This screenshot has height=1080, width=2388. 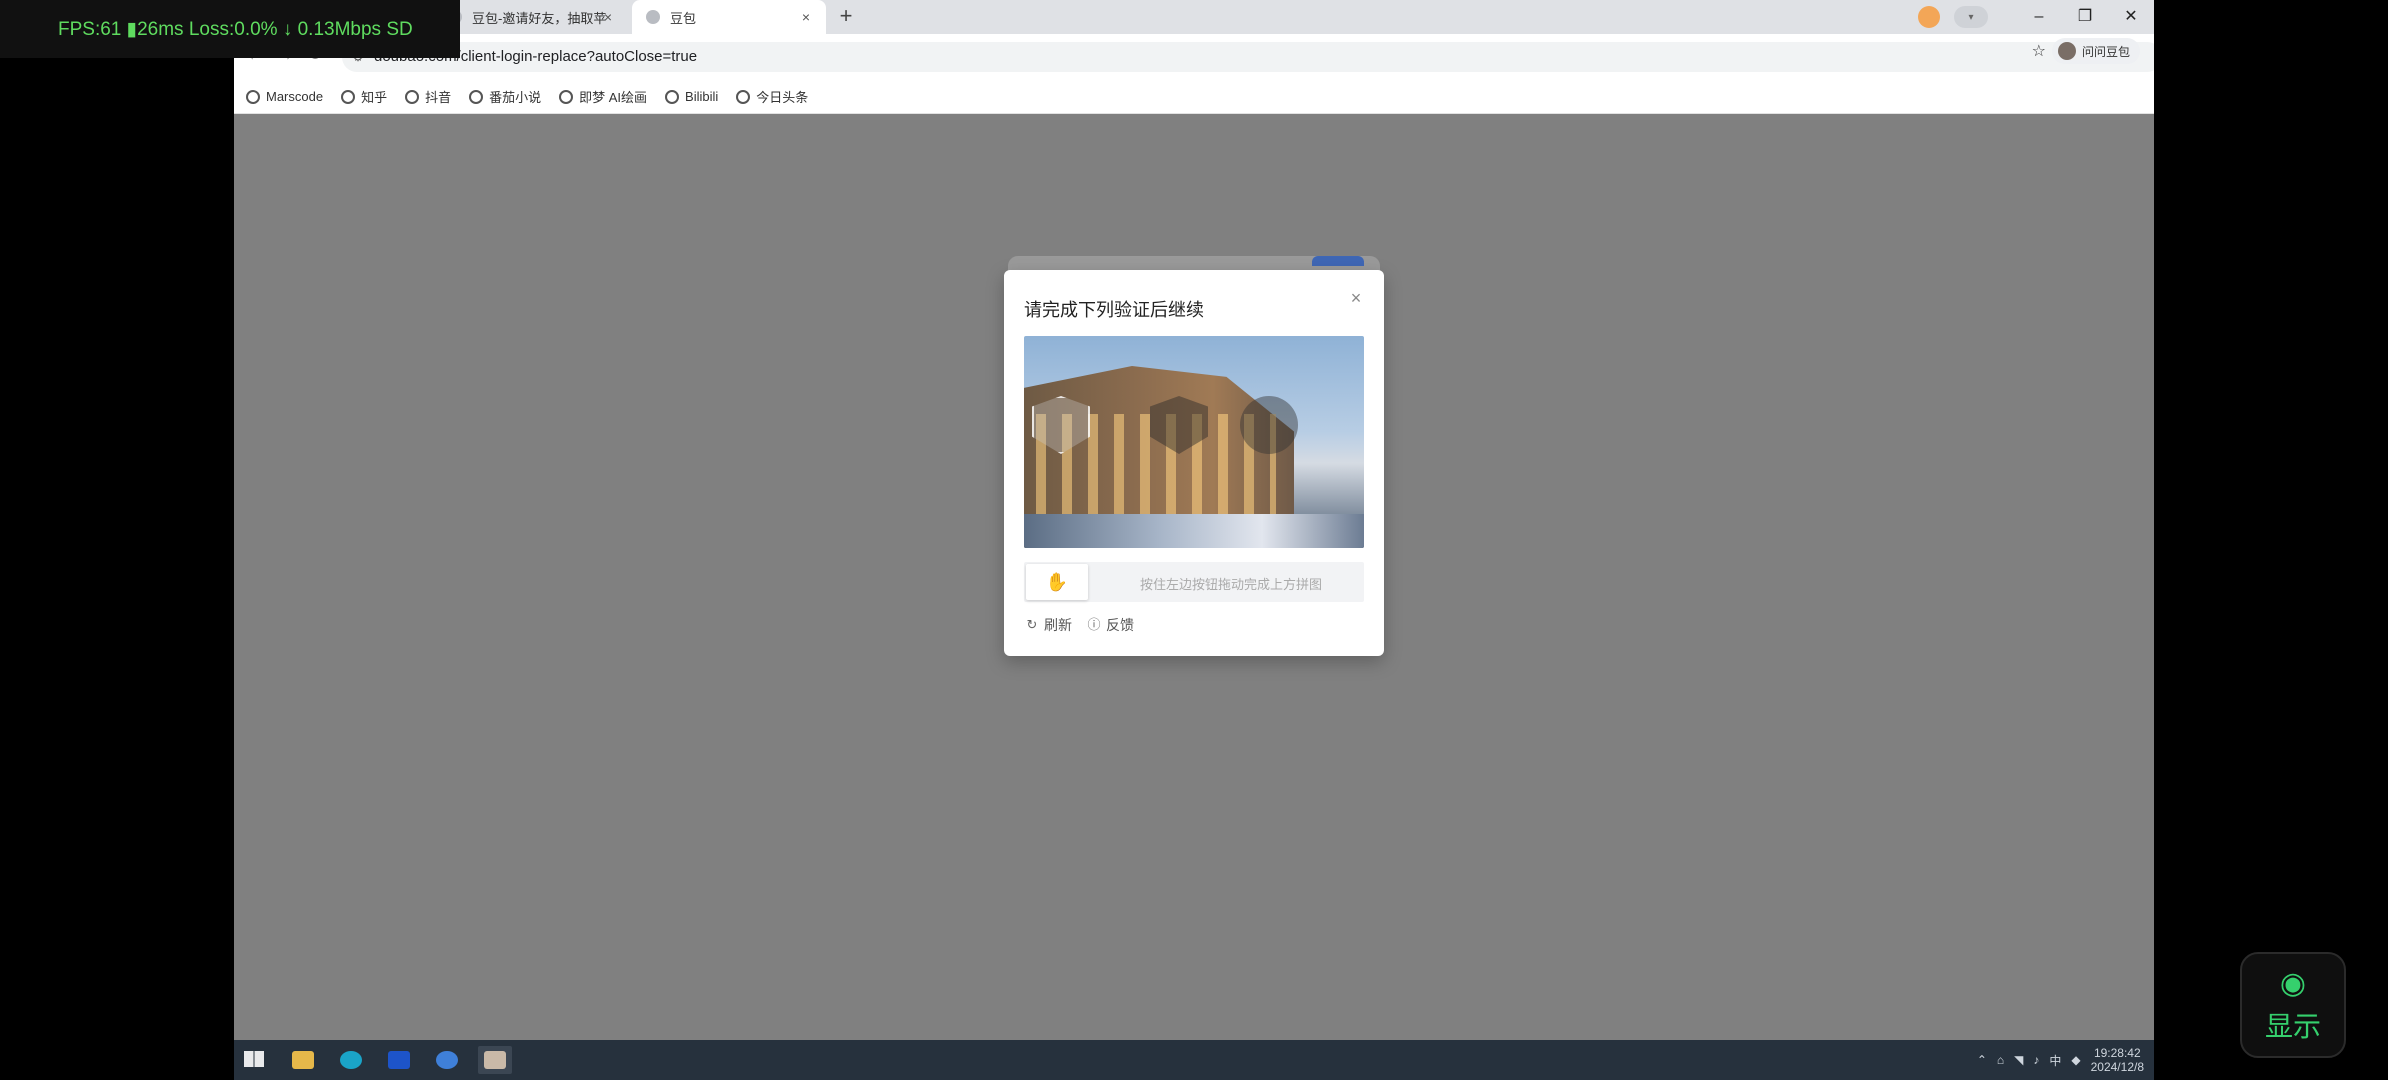 What do you see at coordinates (2293, 1005) in the screenshot?
I see `show-overlay-button: ◉ 显示` at bounding box center [2293, 1005].